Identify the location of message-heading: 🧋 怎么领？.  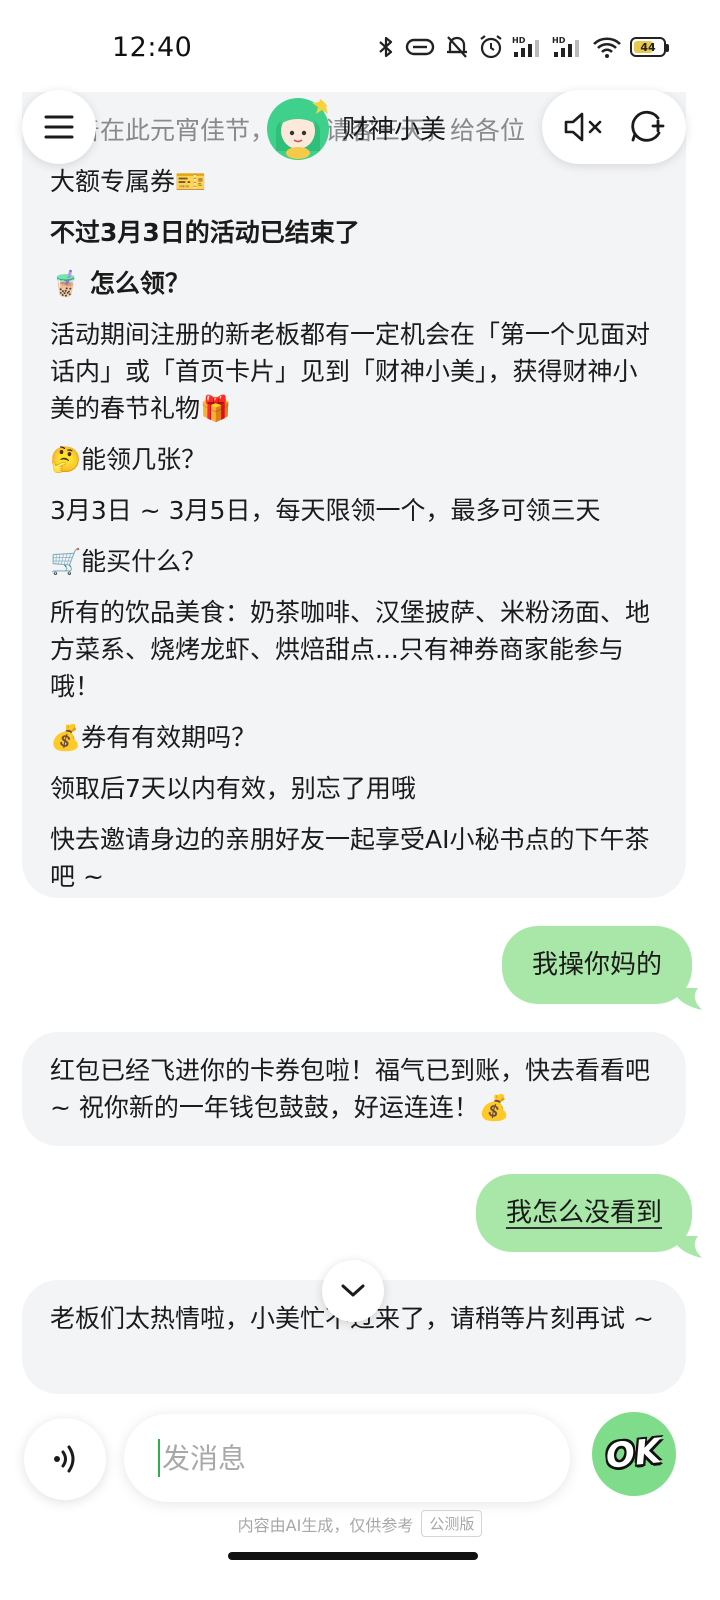
(120, 283).